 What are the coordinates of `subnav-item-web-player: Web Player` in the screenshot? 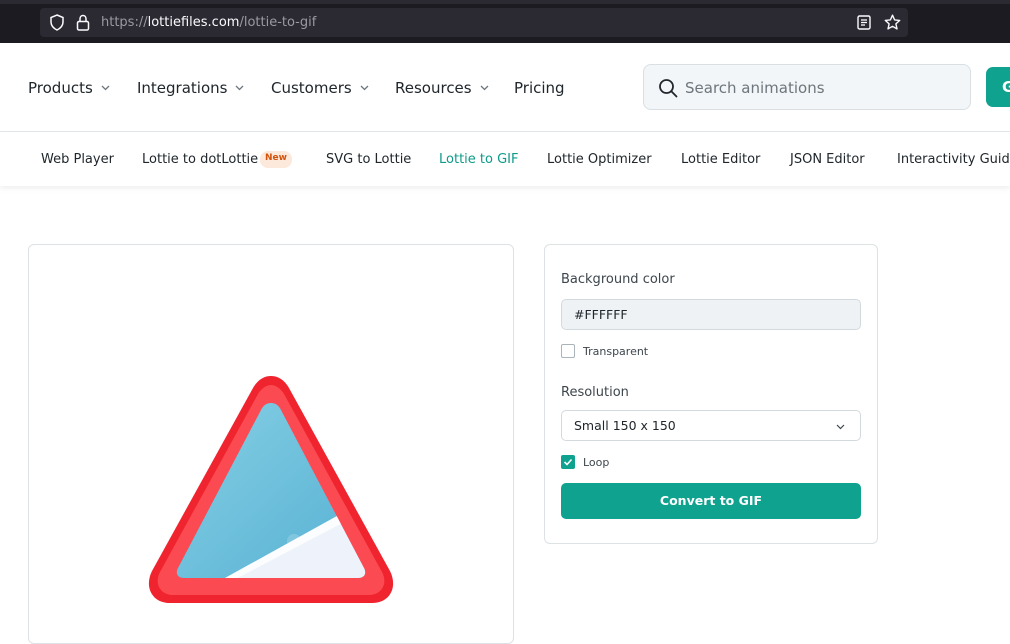 It's located at (77, 159).